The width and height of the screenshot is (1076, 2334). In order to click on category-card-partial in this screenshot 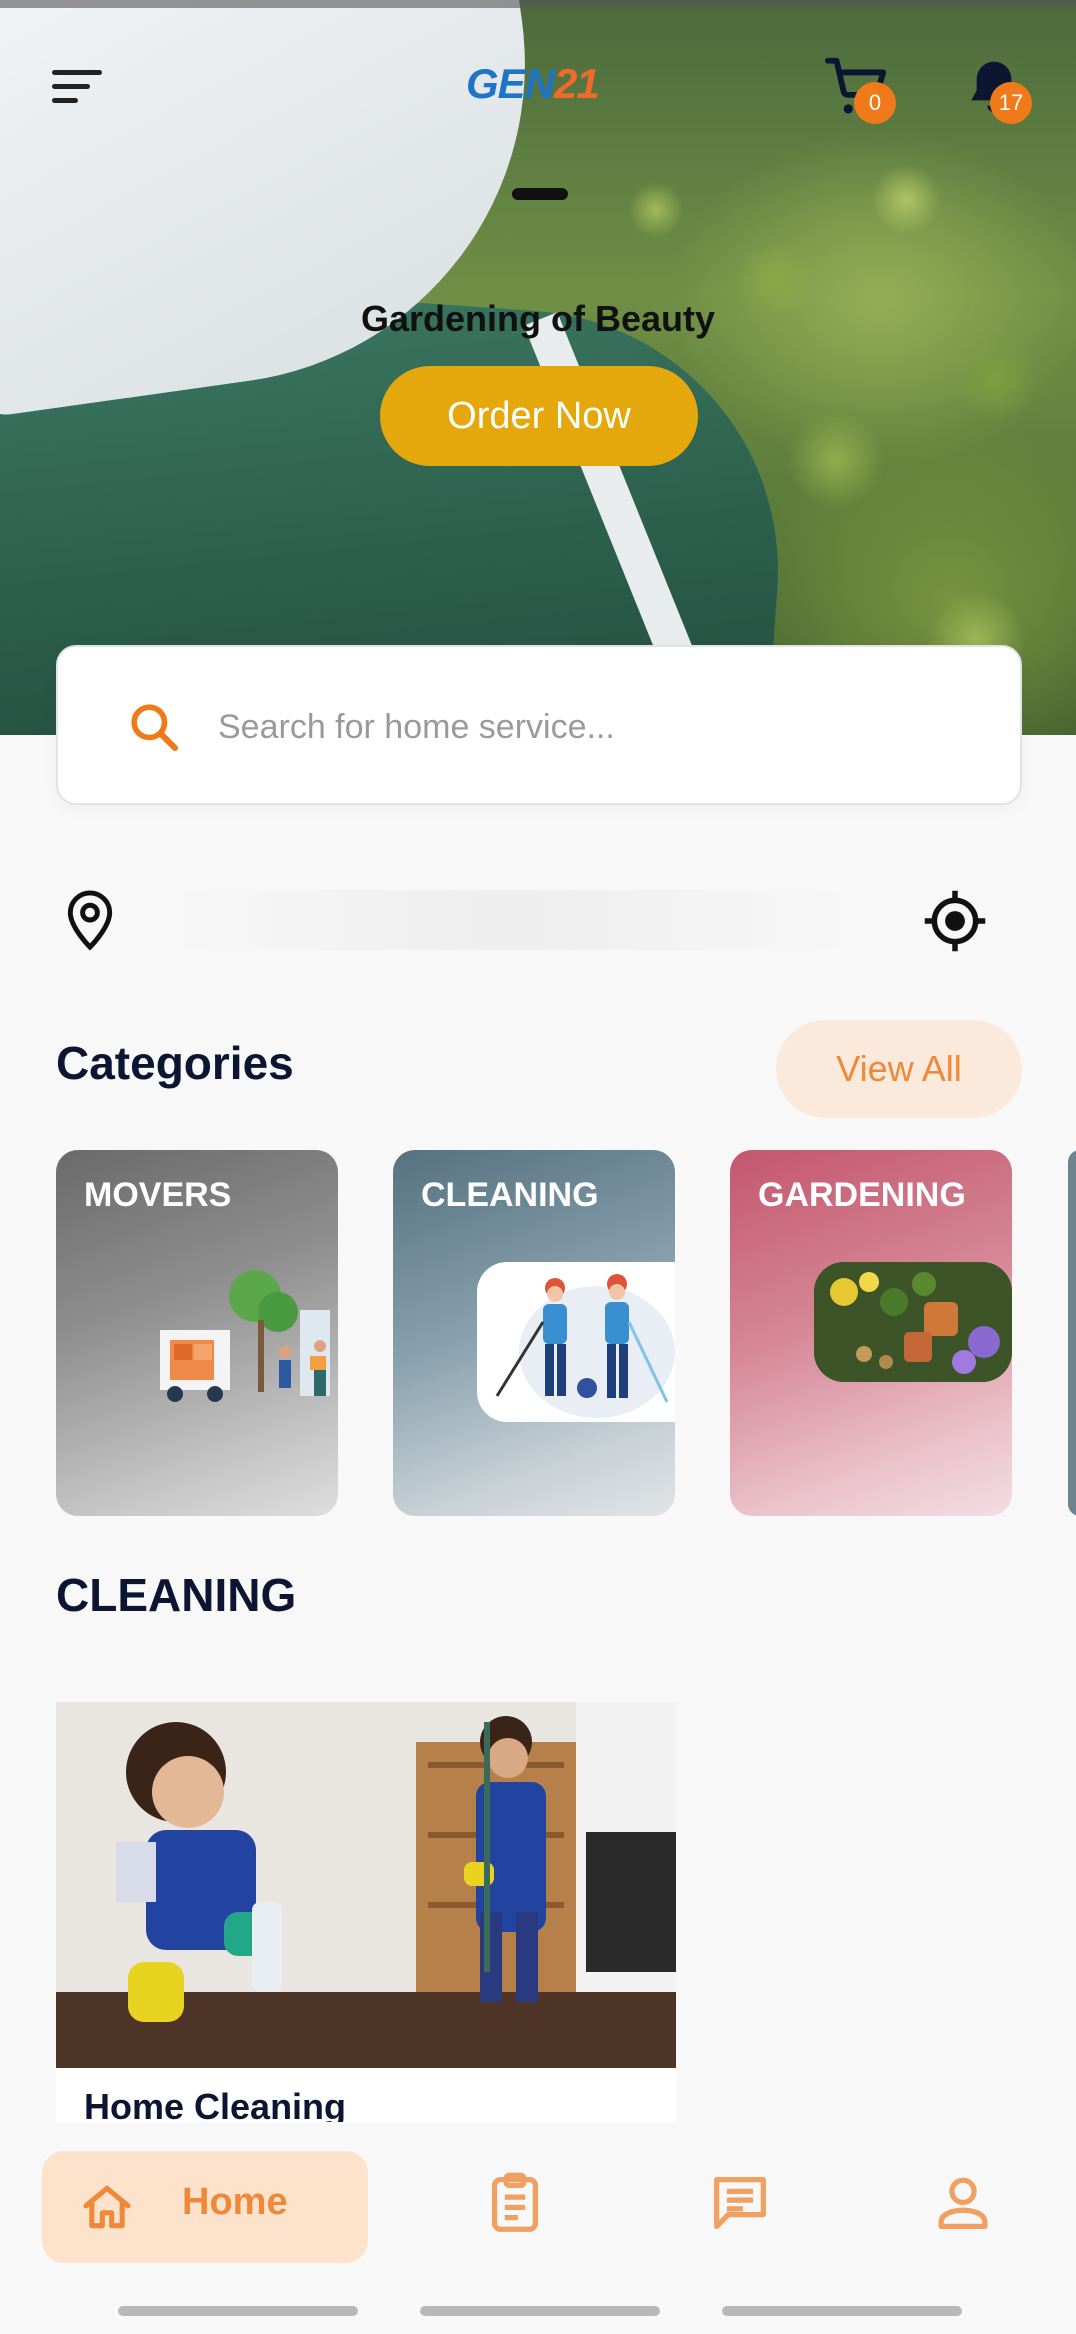, I will do `click(1072, 1333)`.